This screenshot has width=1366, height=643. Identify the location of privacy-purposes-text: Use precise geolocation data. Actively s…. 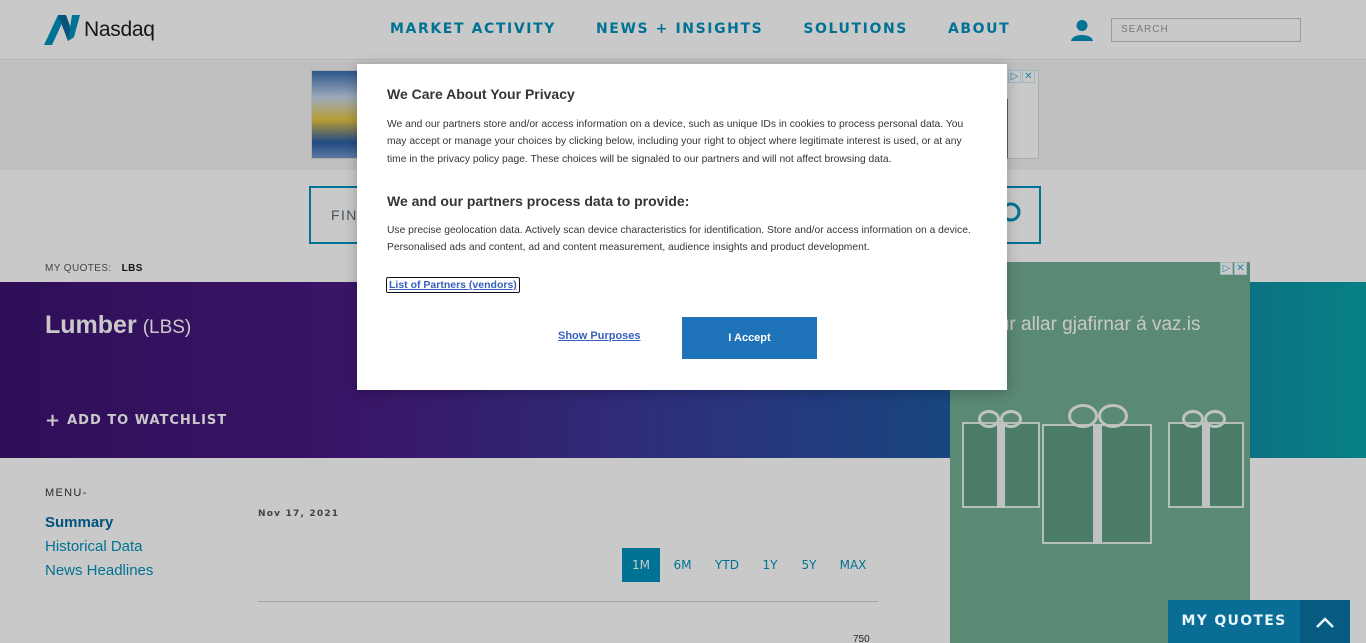
(679, 239).